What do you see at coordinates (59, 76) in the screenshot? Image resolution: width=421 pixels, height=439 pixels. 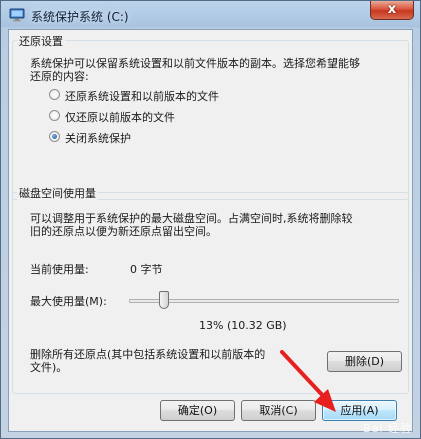 I see `restore-description-line2: 还原的内容:` at bounding box center [59, 76].